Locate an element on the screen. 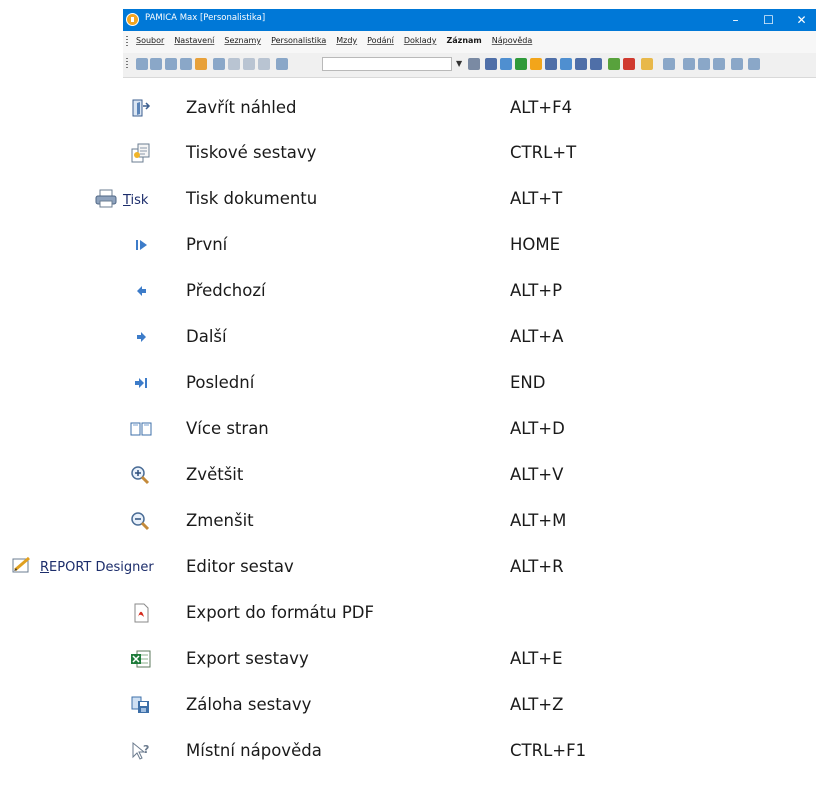 The height and width of the screenshot is (788, 816). menu-item-2: Seznamy is located at coordinates (242, 40).